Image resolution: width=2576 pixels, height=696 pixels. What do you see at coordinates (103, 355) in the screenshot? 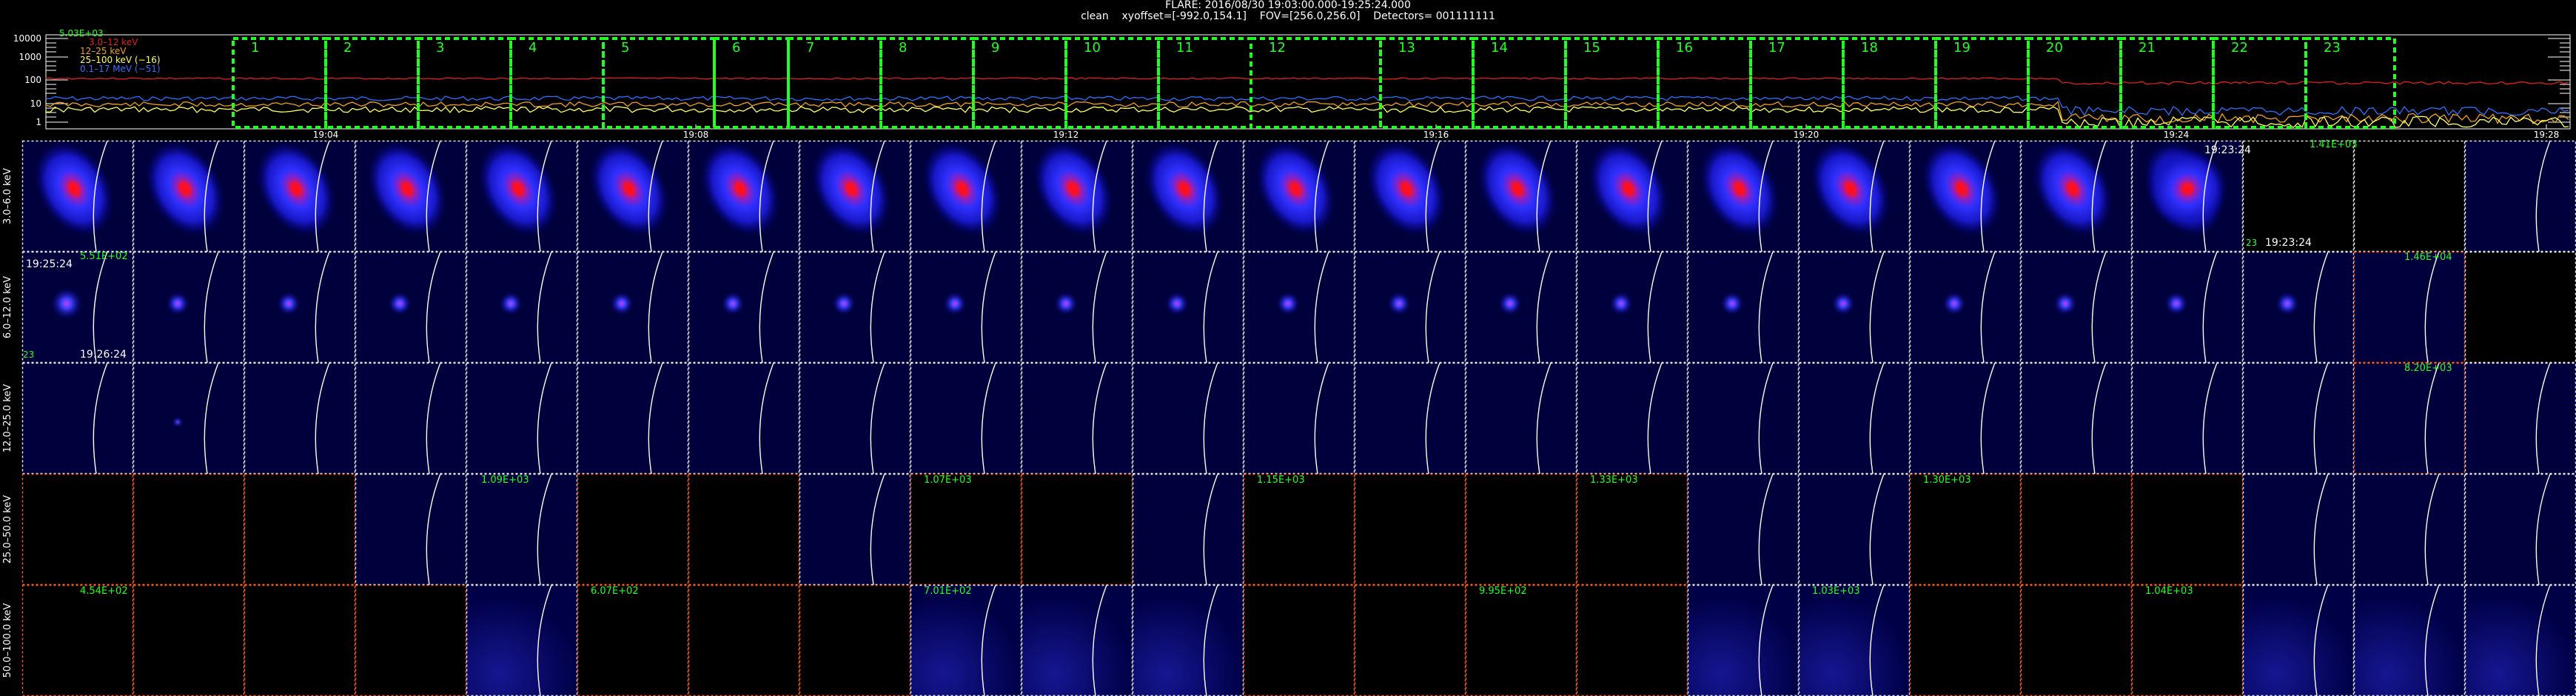
I see `cell-time-label: 19:26:24` at bounding box center [103, 355].